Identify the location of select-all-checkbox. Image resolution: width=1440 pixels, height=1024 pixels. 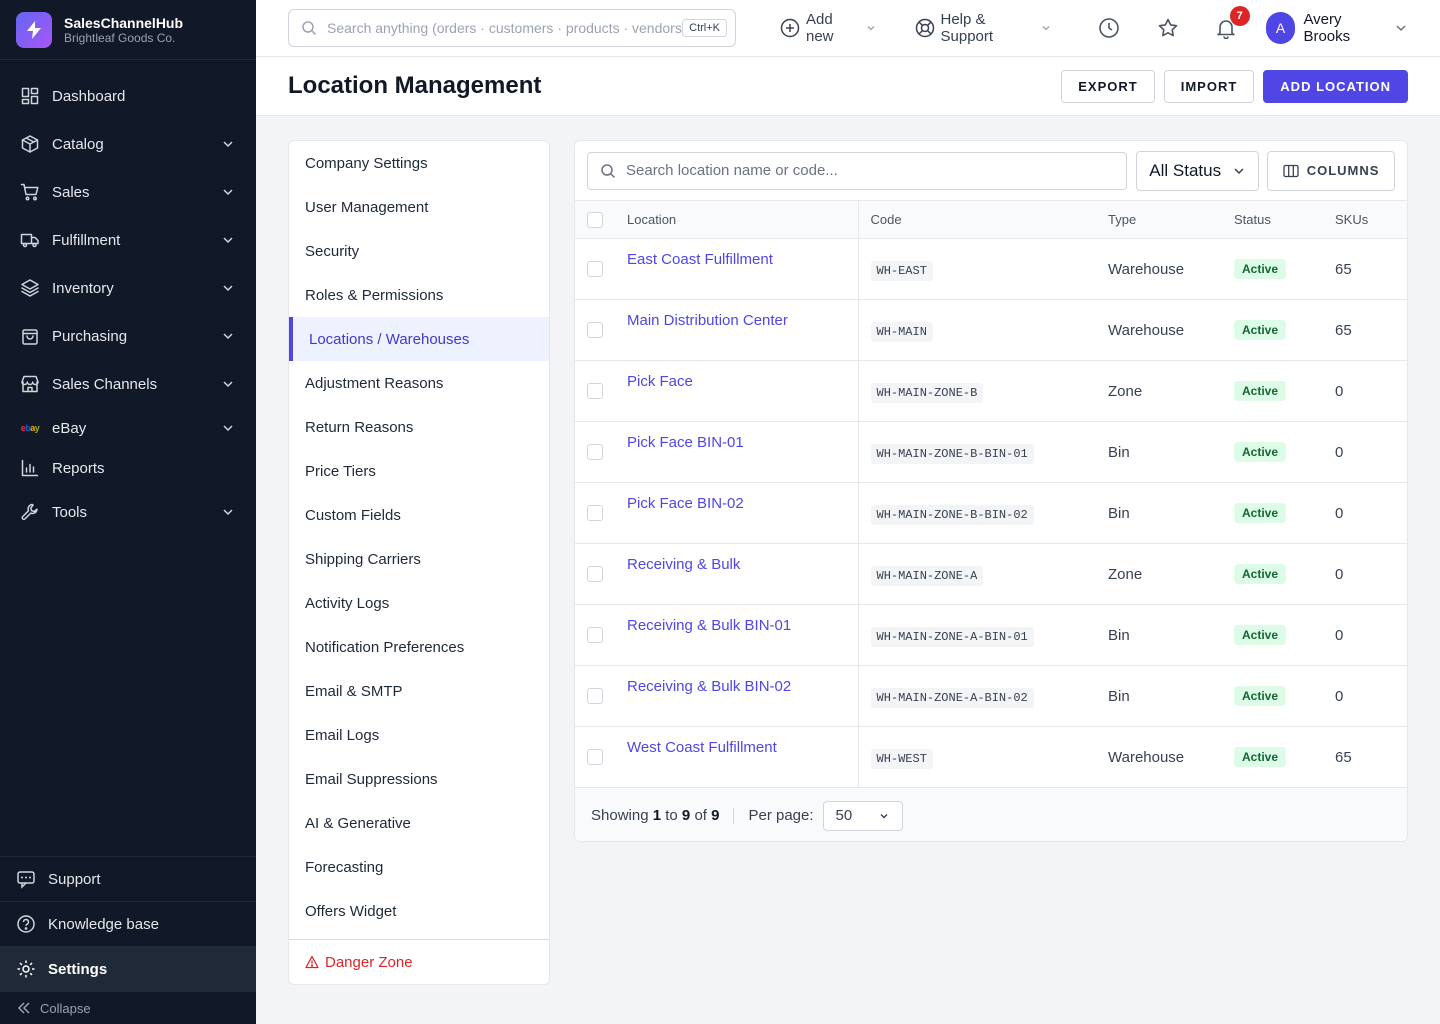
(595, 219).